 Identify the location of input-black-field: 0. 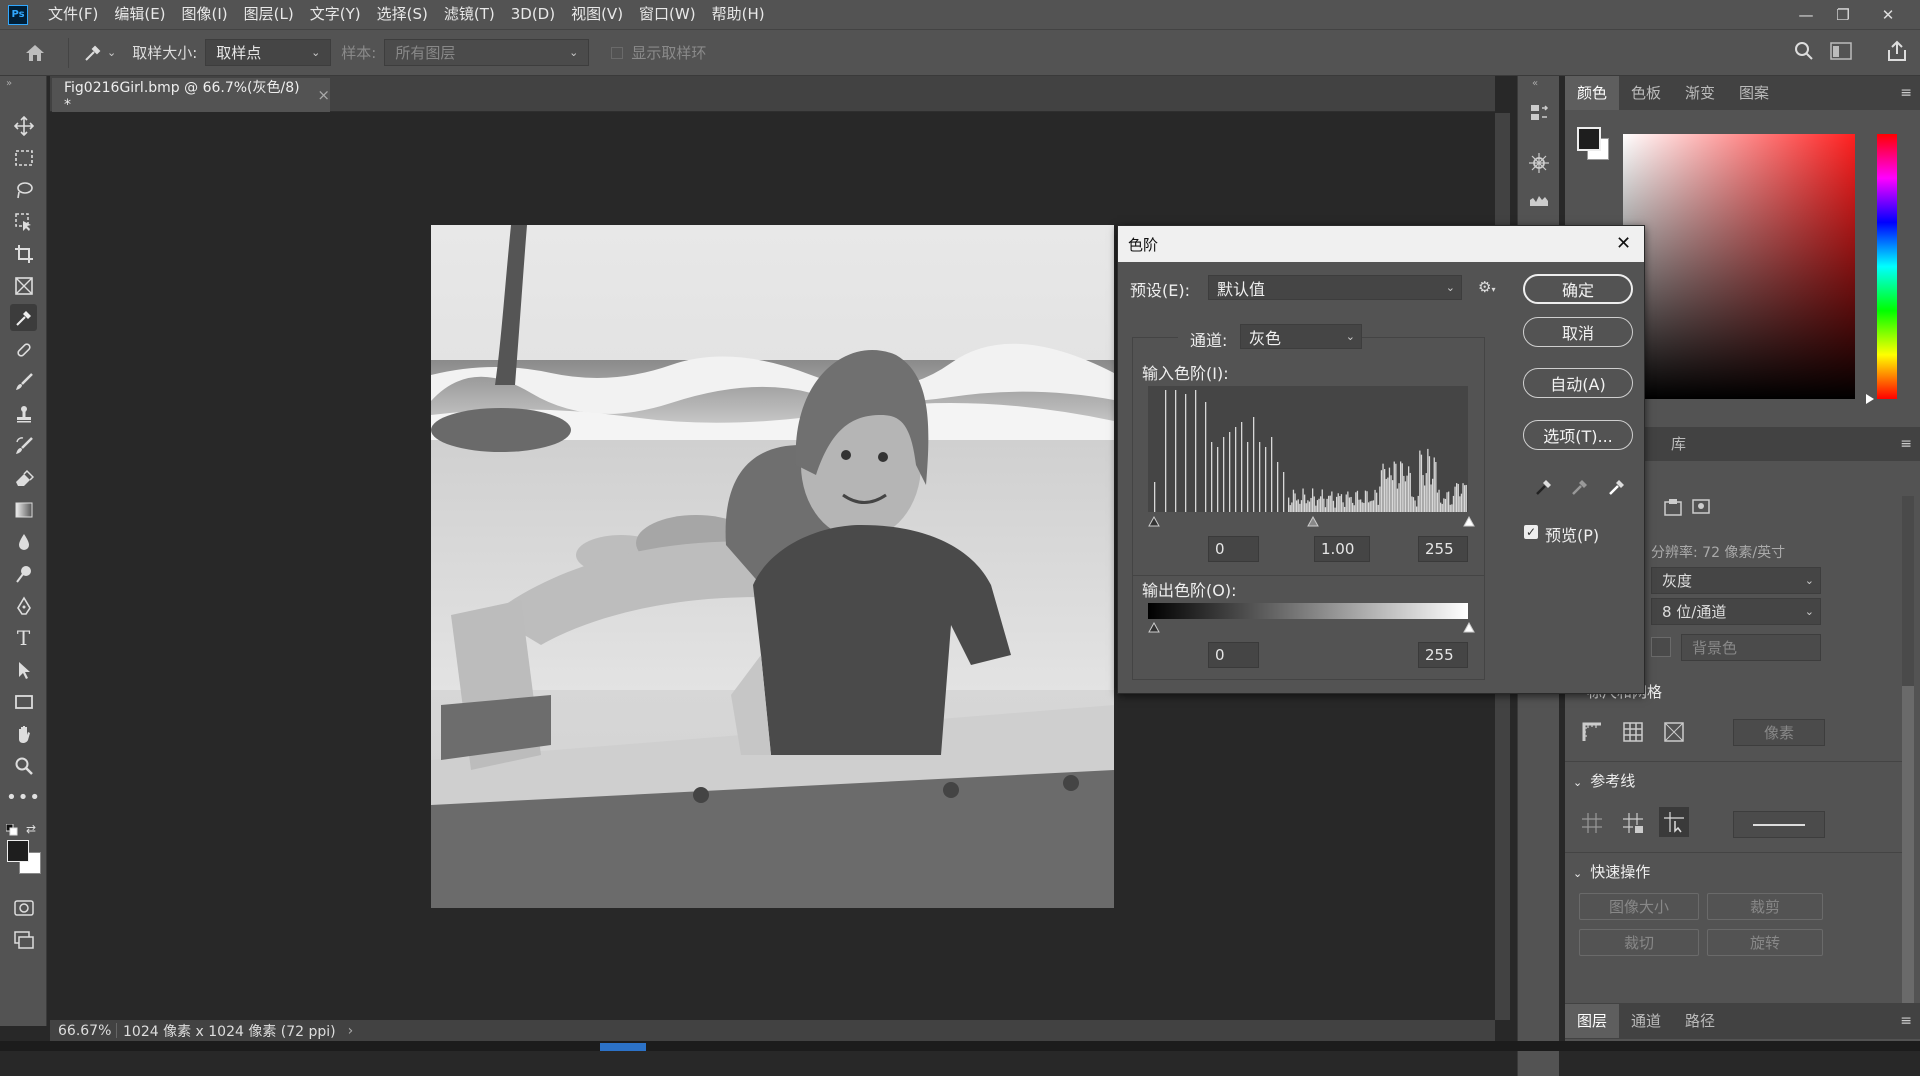
(1233, 549).